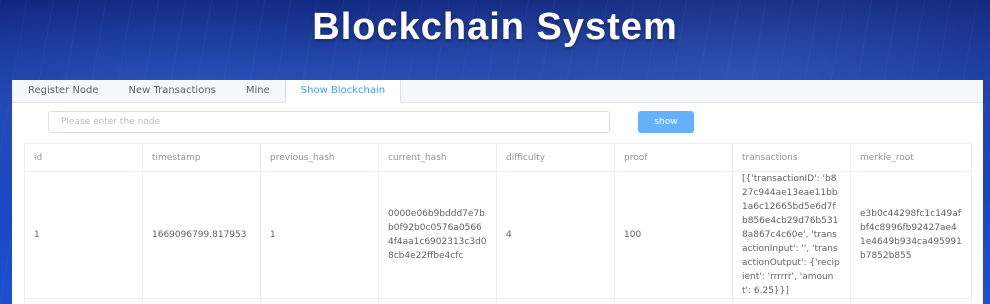 This screenshot has width=990, height=304. Describe the element at coordinates (673, 157) in the screenshot. I see `column-header-proof: proof` at that location.